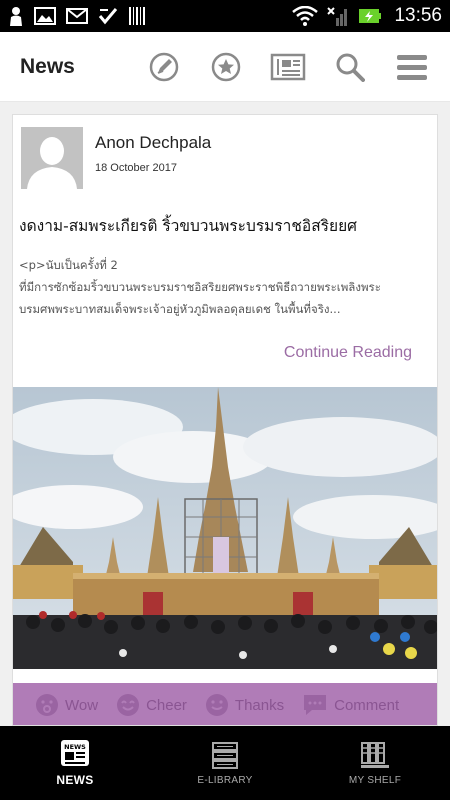 The width and height of the screenshot is (450, 800). Describe the element at coordinates (375, 754) in the screenshot. I see `shelf-icon` at that location.